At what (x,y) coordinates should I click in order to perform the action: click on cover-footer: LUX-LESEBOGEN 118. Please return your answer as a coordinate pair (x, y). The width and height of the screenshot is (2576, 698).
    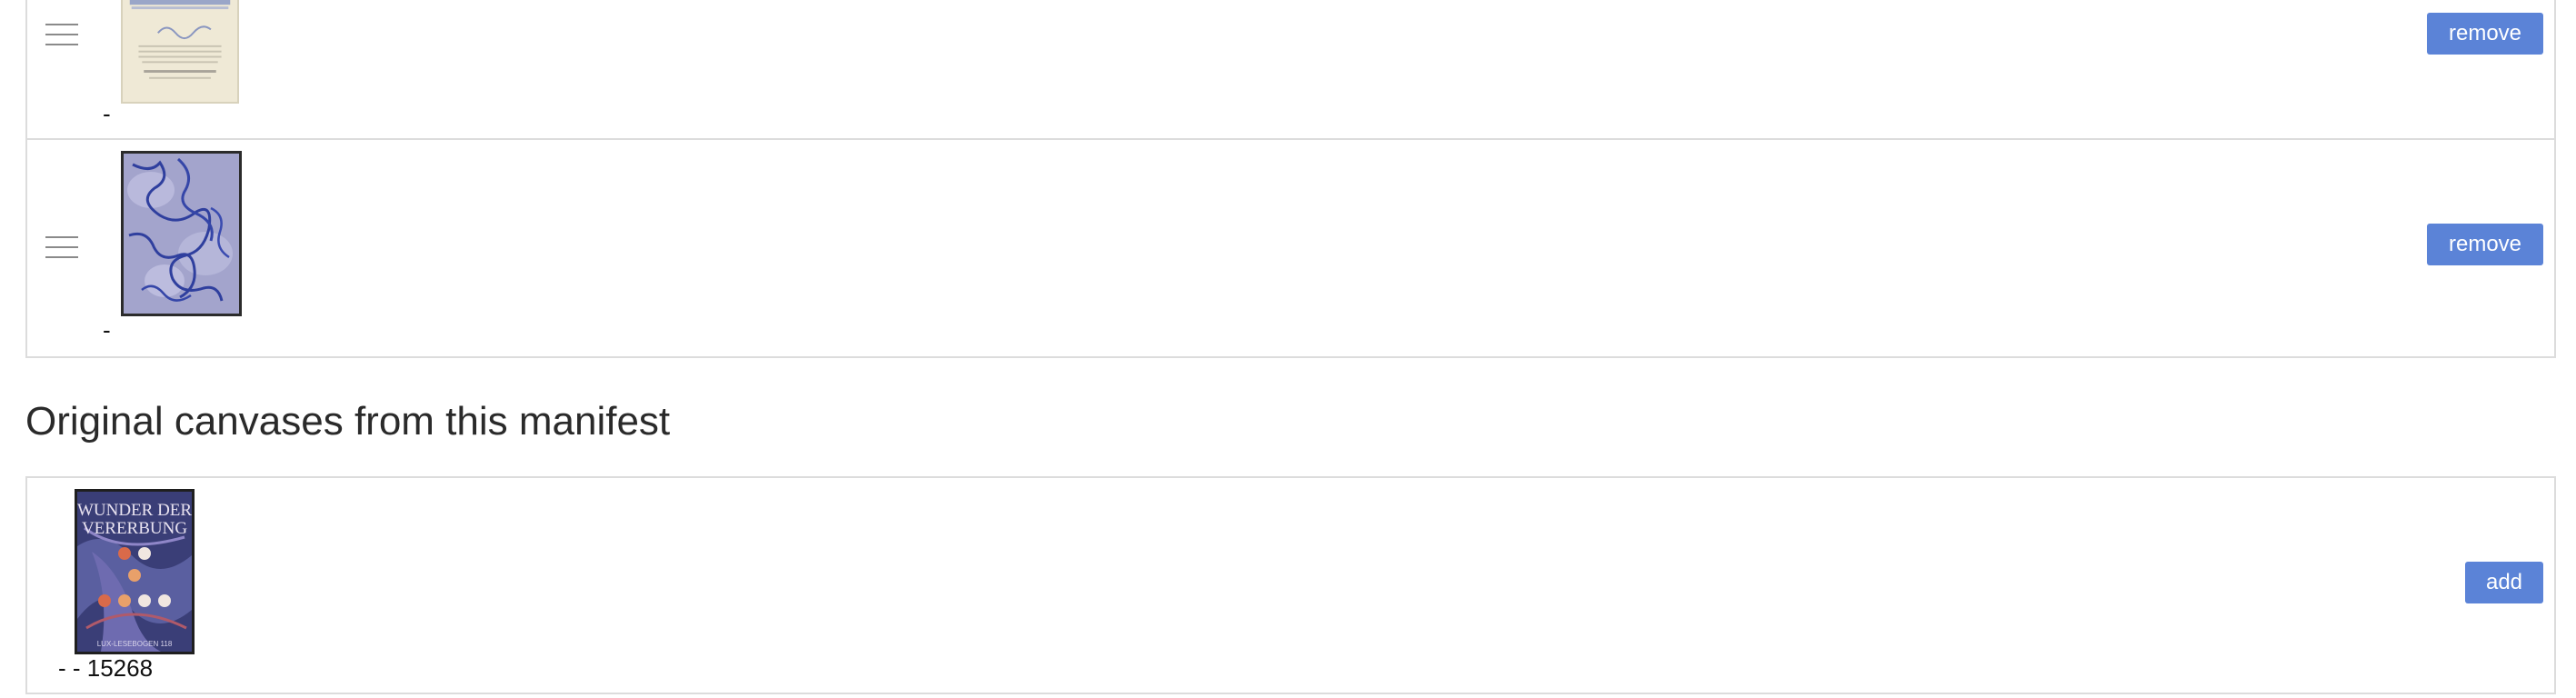
    Looking at the image, I should click on (135, 644).